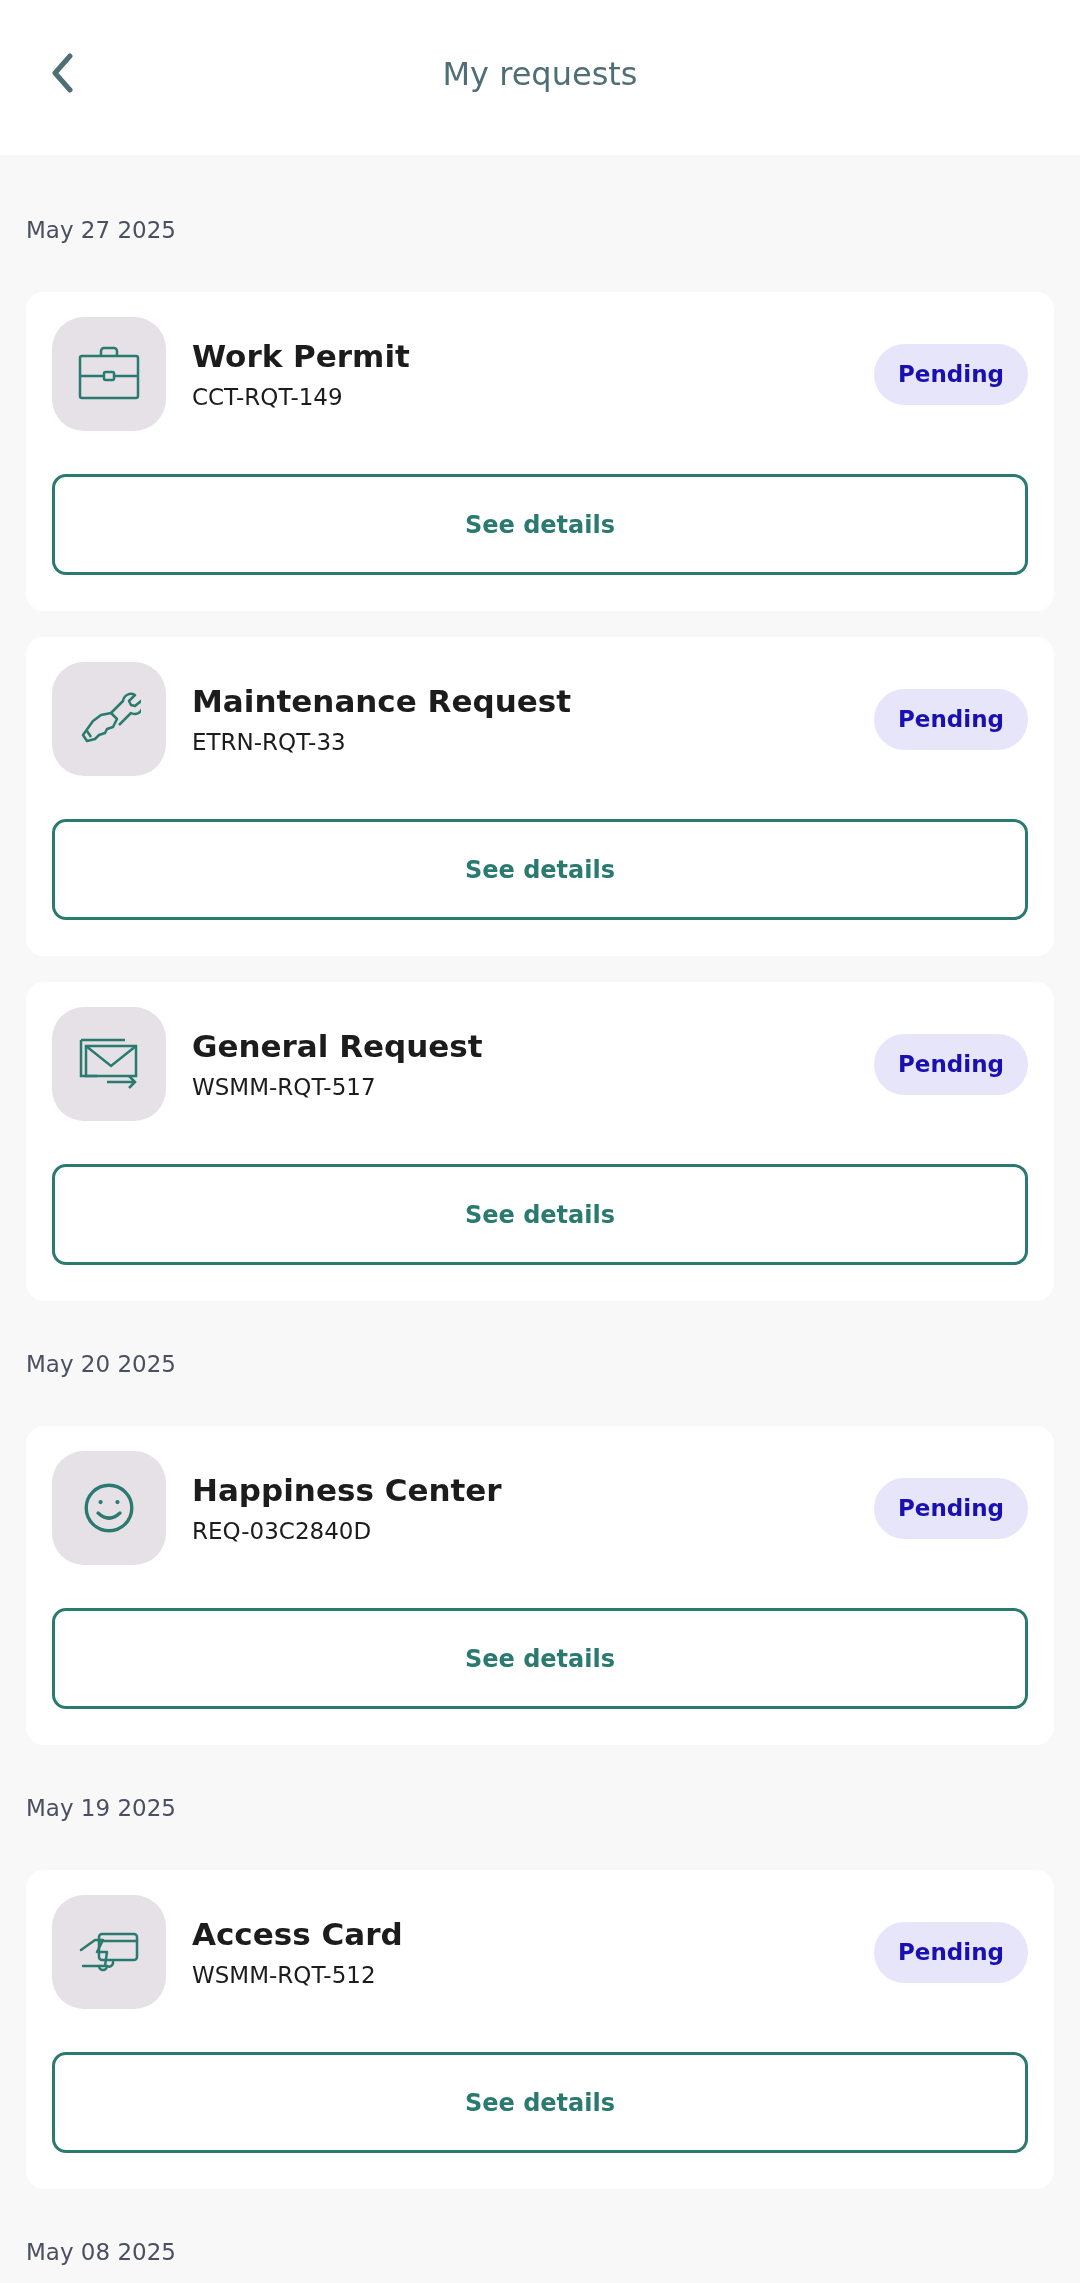 The width and height of the screenshot is (1080, 2283). Describe the element at coordinates (298, 1934) in the screenshot. I see `request-title: Access Card` at that location.